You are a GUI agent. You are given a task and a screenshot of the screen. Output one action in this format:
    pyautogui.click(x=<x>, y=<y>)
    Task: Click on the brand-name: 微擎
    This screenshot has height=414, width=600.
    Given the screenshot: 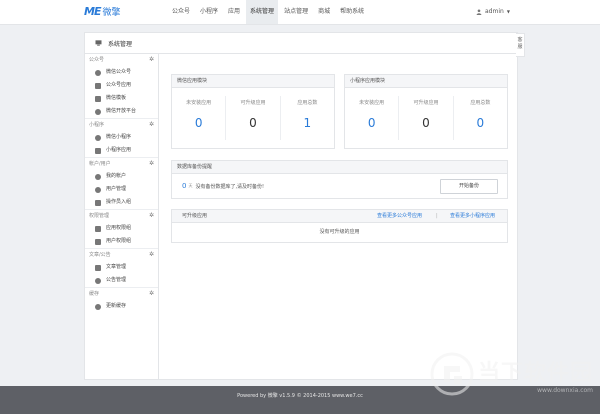 What is the action you would take?
    pyautogui.click(x=111, y=13)
    